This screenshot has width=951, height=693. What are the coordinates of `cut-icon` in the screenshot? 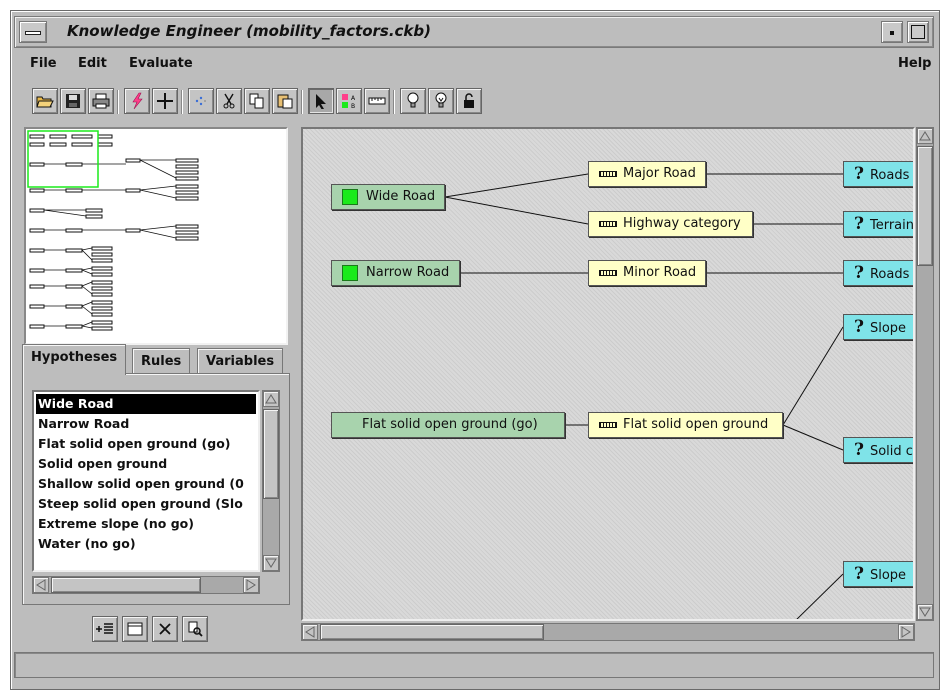 It's located at (229, 101).